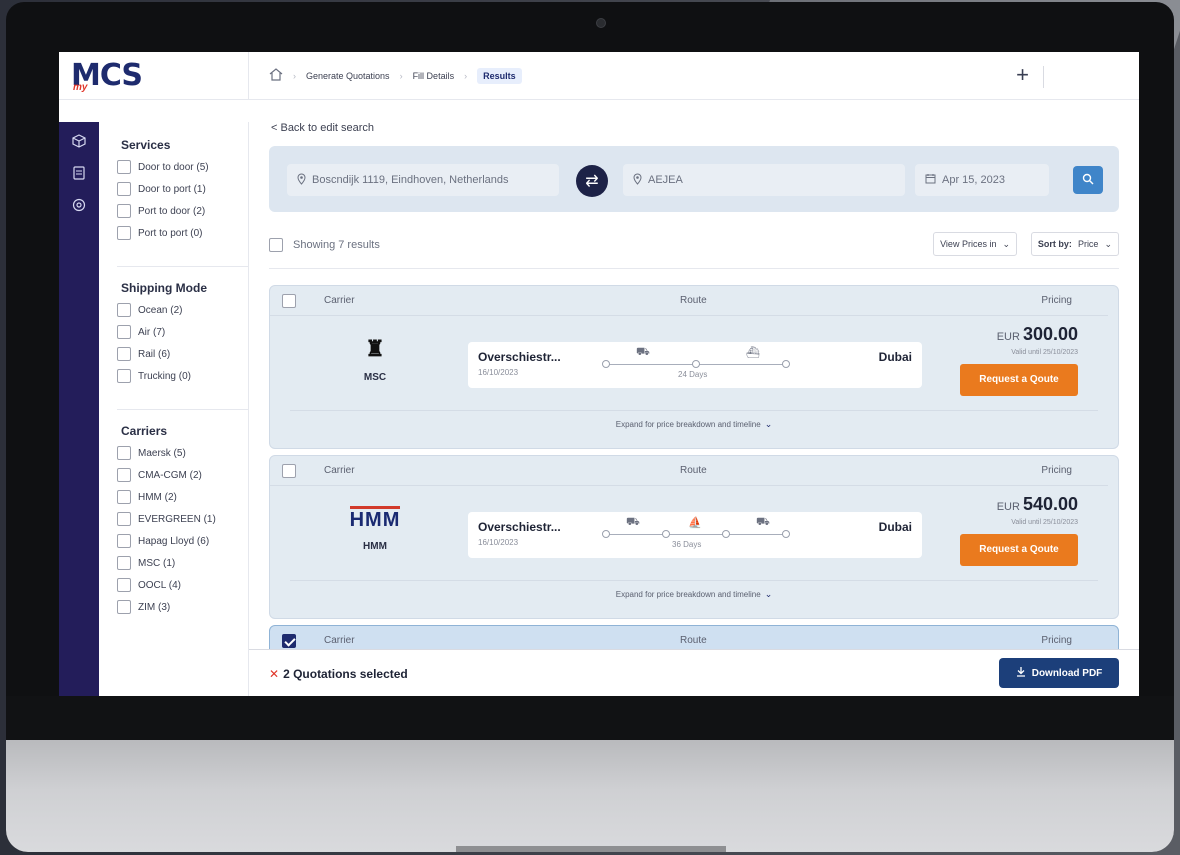 The image size is (1180, 855). I want to click on filter-option: Trucking (0), so click(182, 376).